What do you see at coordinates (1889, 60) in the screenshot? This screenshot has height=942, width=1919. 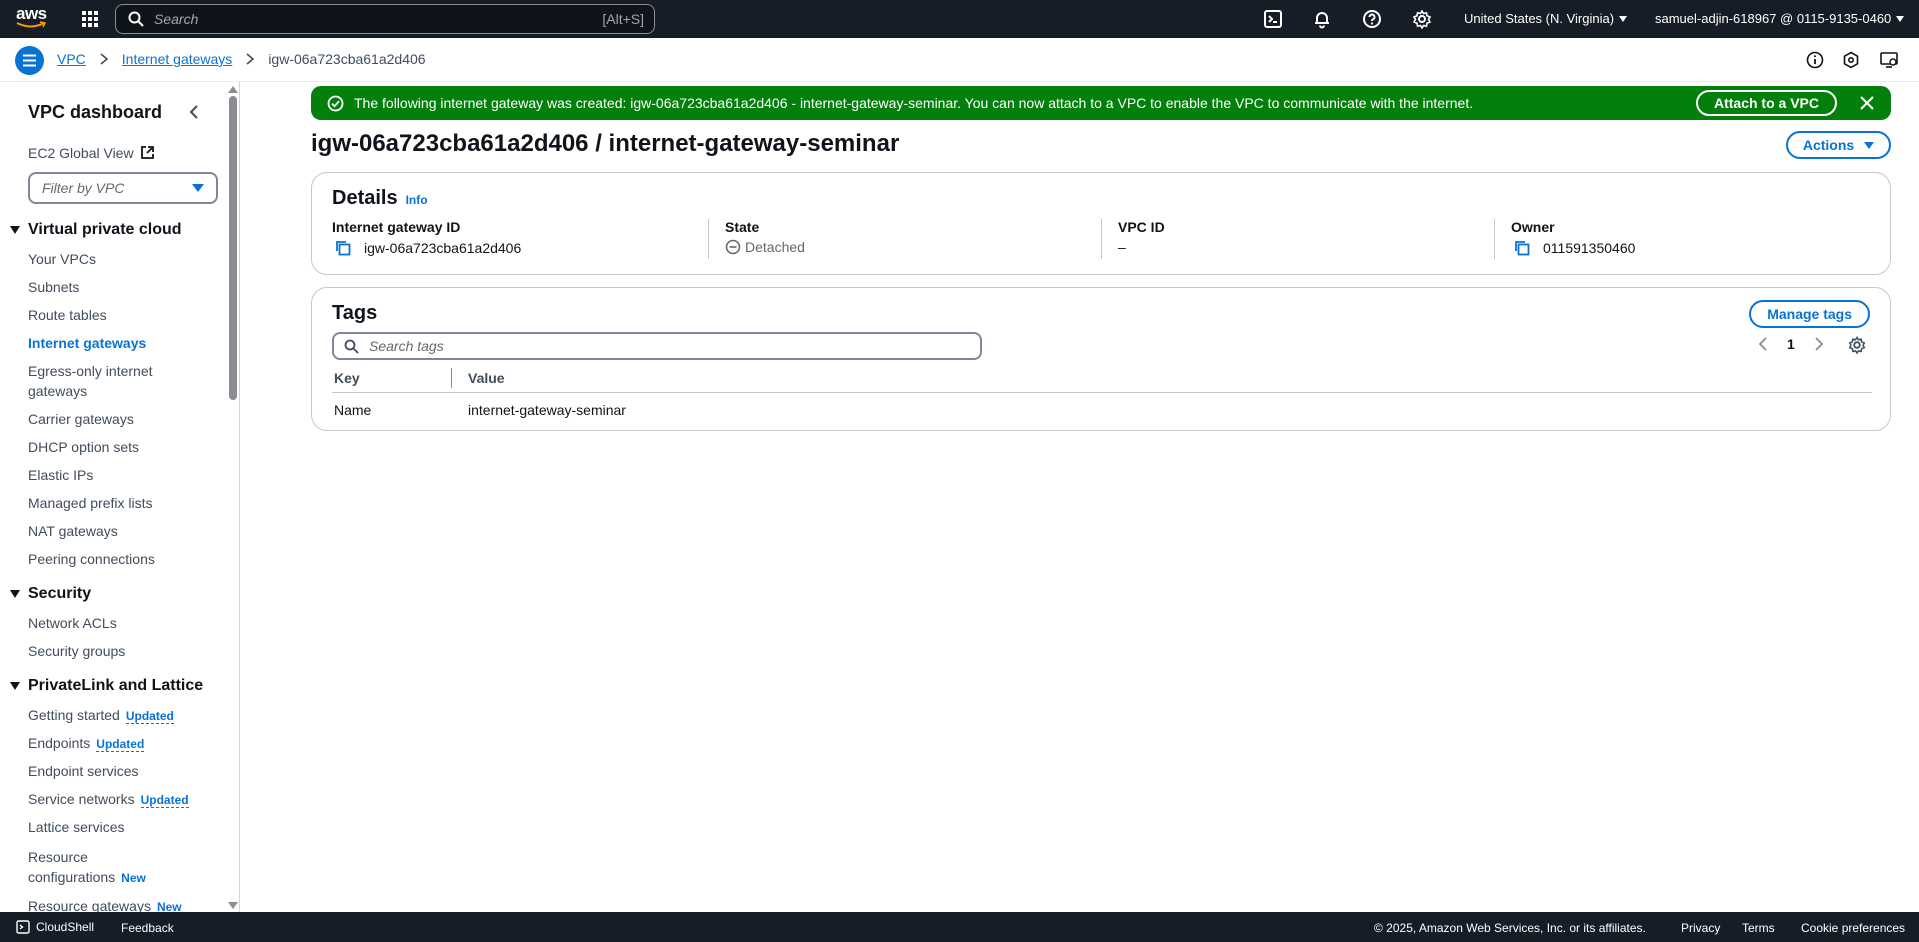 I see `display-settings-icon` at bounding box center [1889, 60].